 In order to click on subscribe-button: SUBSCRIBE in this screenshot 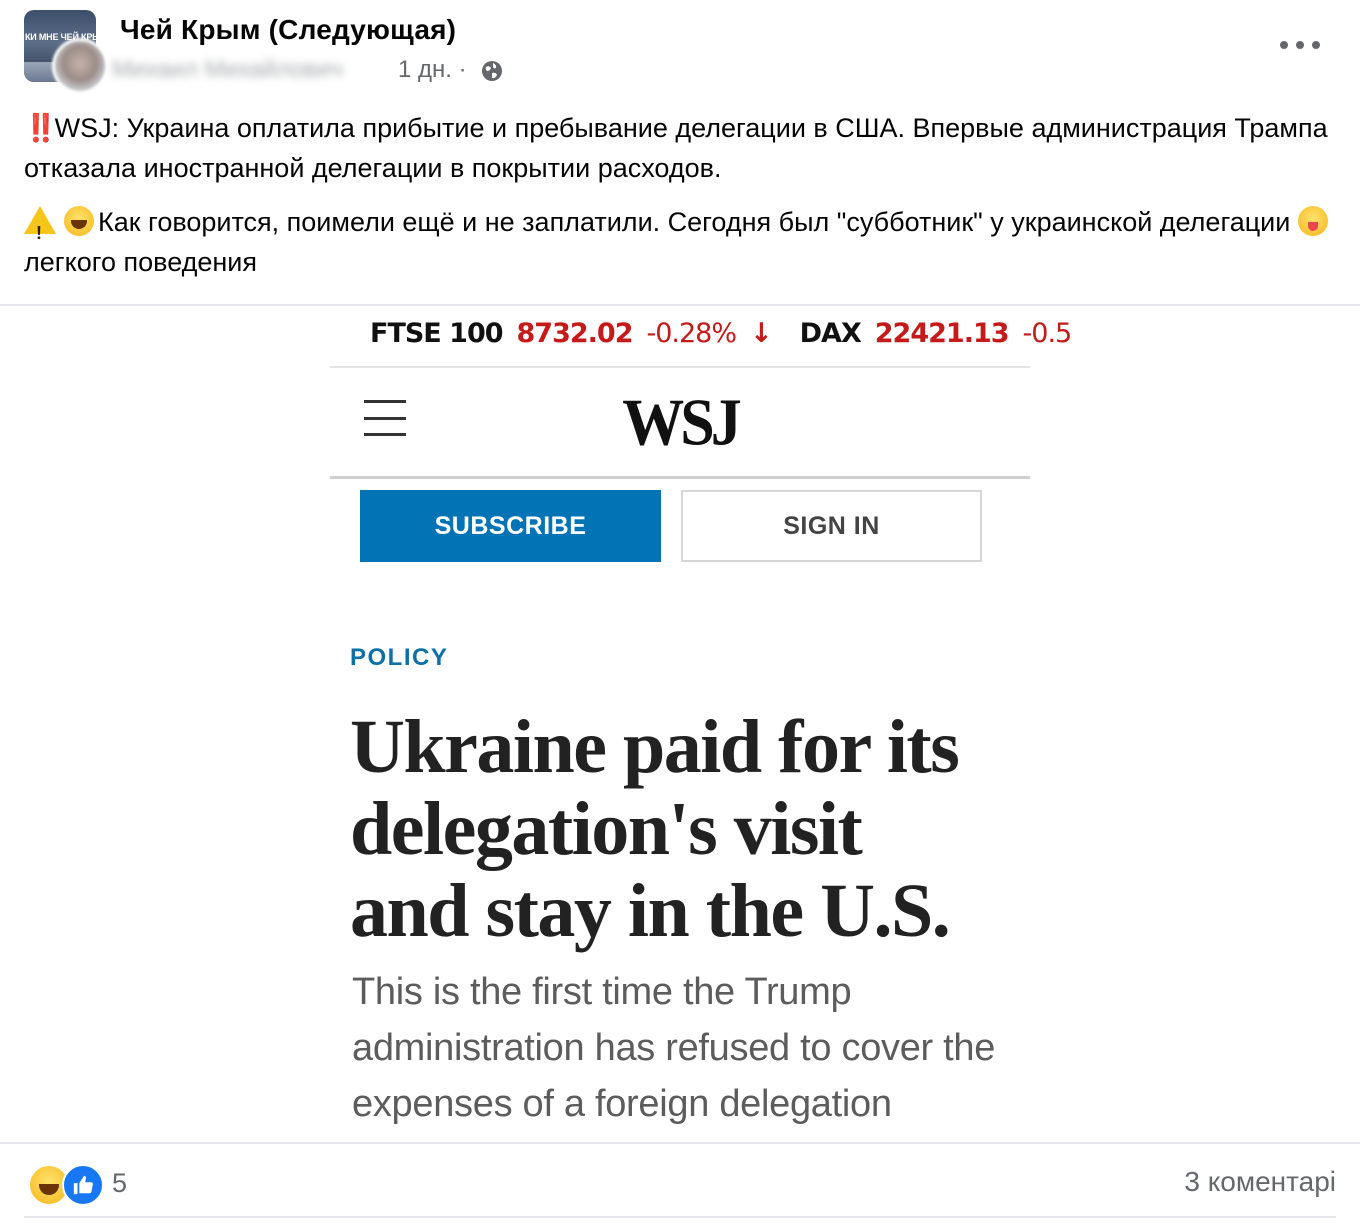, I will do `click(510, 526)`.